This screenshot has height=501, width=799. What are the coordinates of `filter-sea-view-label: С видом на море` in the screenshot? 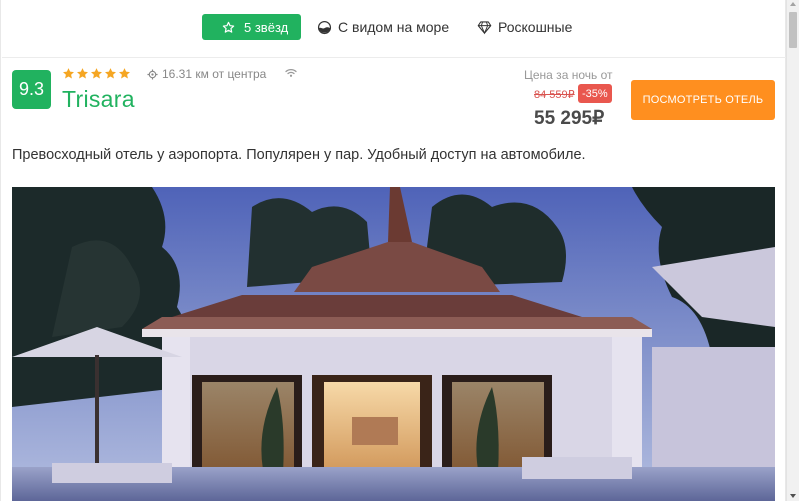 It's located at (394, 27).